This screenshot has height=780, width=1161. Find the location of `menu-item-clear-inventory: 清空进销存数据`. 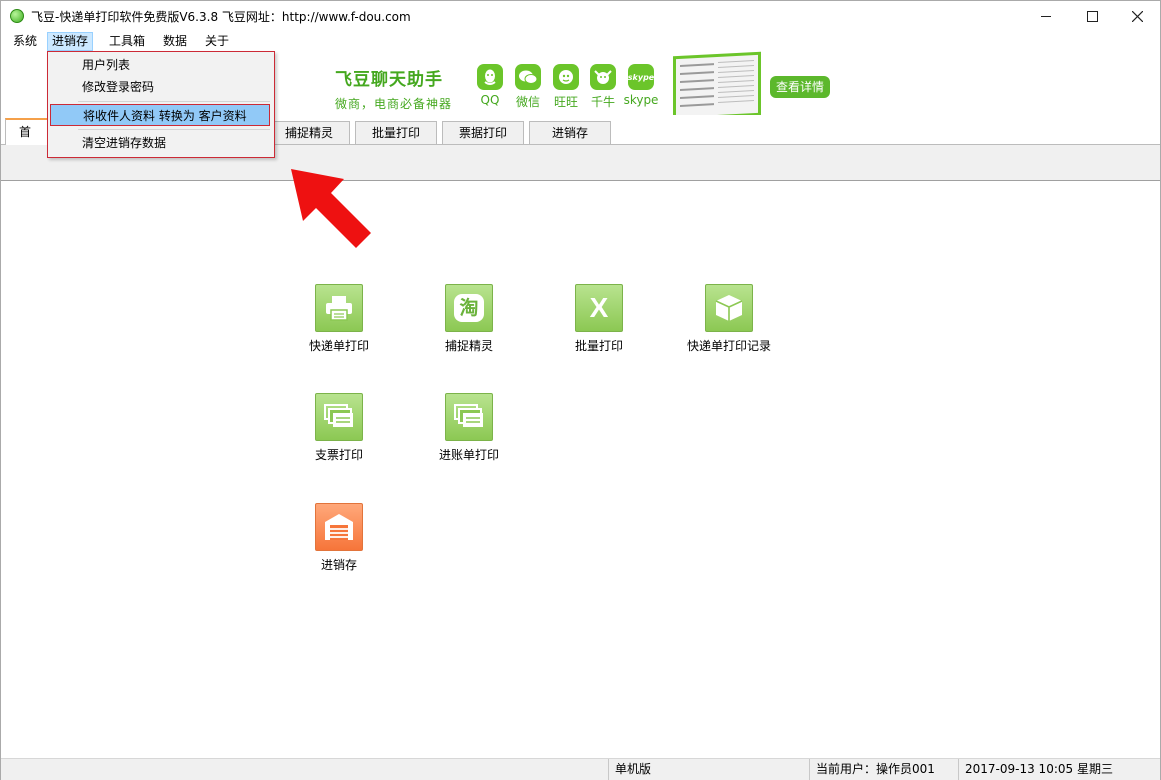

menu-item-clear-inventory: 清空进销存数据 is located at coordinates (160, 143).